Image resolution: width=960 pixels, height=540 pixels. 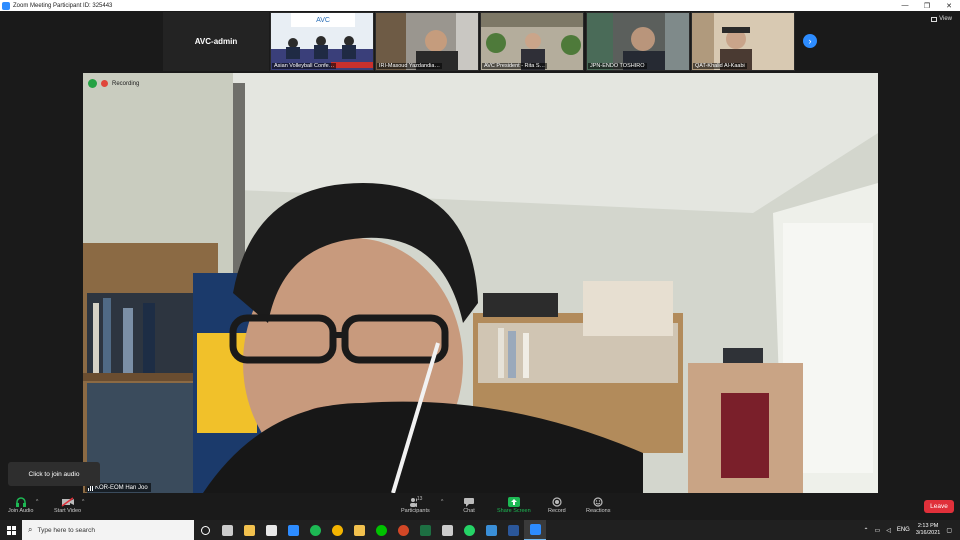 What do you see at coordinates (514, 511) in the screenshot?
I see `share-screen-label: Share Screen` at bounding box center [514, 511].